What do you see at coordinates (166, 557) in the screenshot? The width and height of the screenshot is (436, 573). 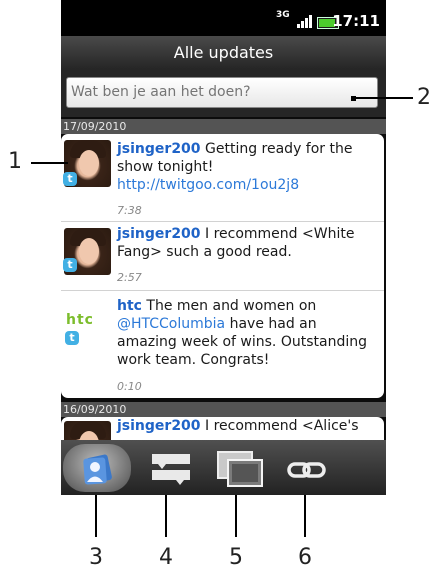 I see `callout-number-4: 4` at bounding box center [166, 557].